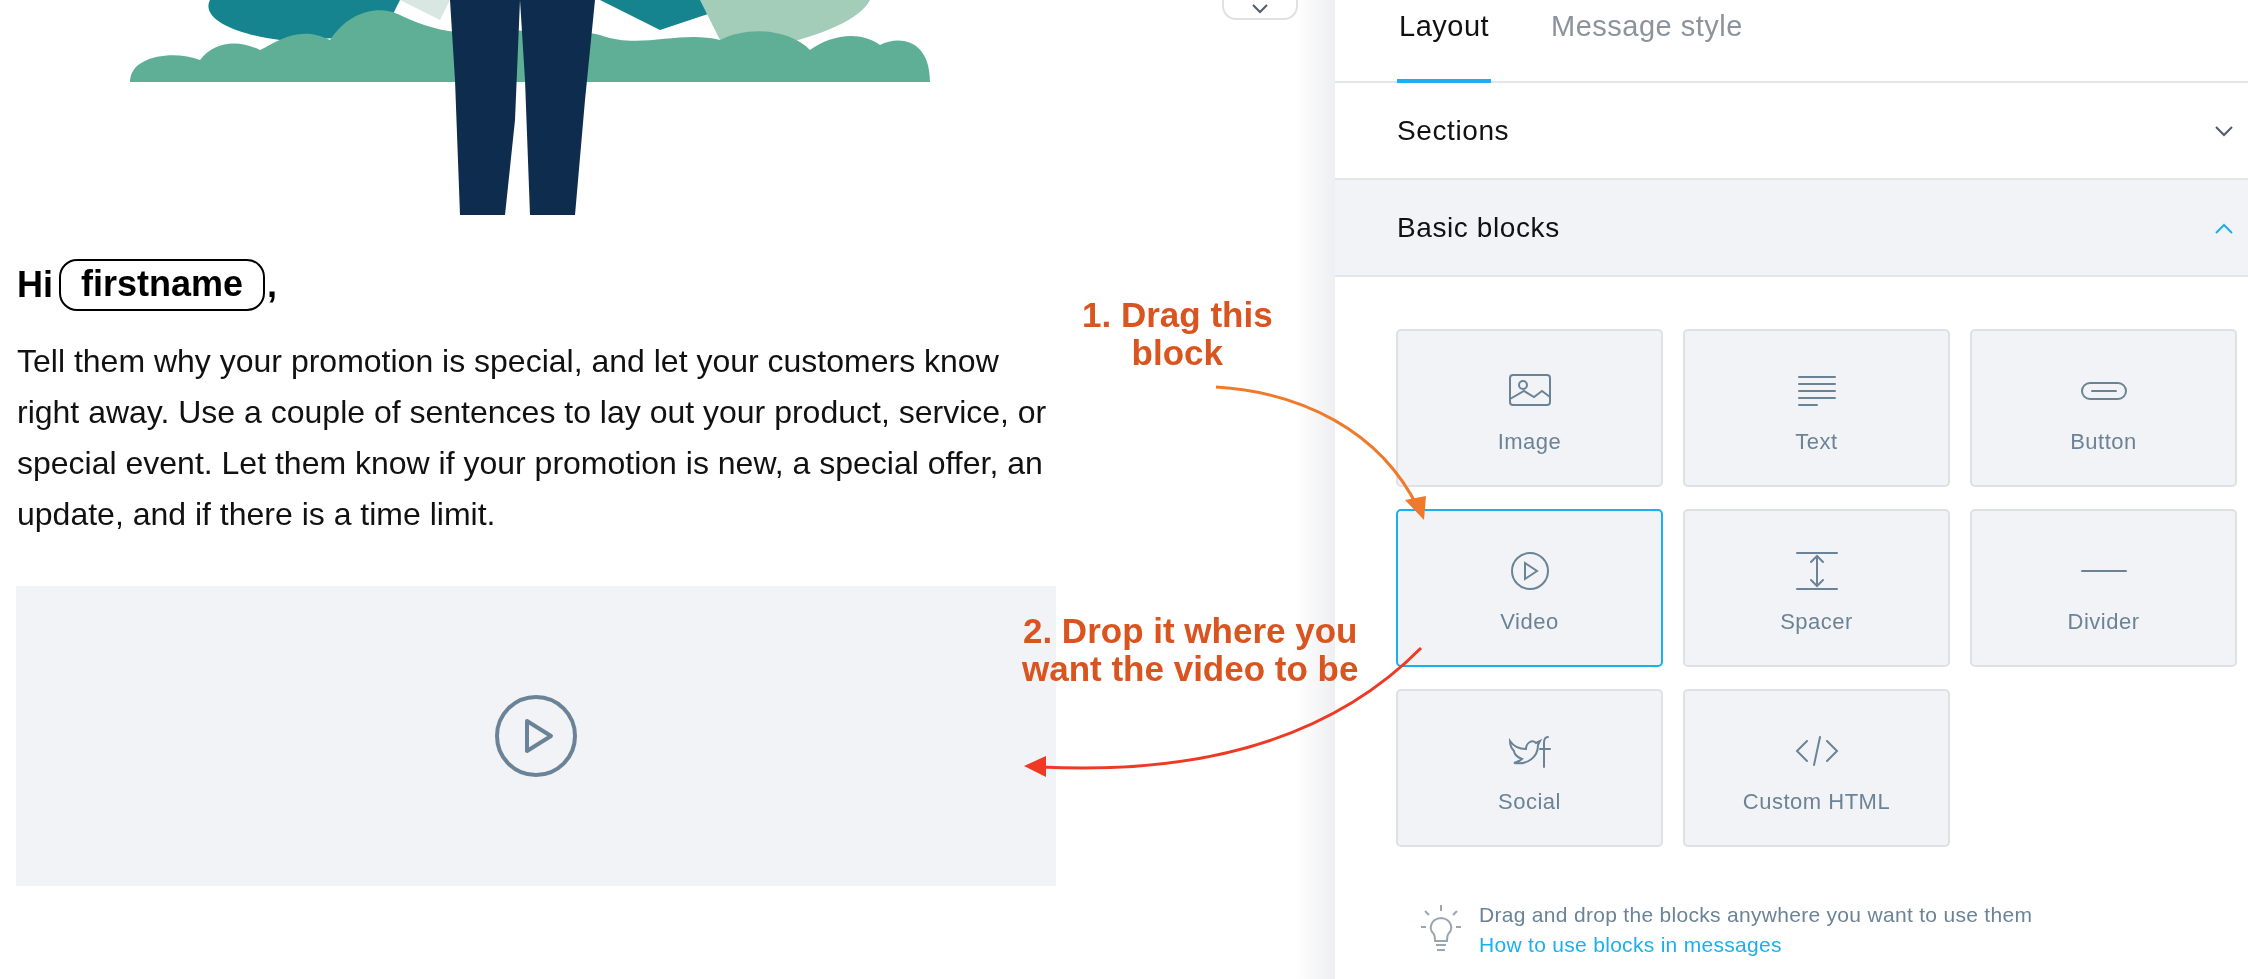 This screenshot has width=2248, height=979. Describe the element at coordinates (536, 736) in the screenshot. I see `play-icon` at that location.